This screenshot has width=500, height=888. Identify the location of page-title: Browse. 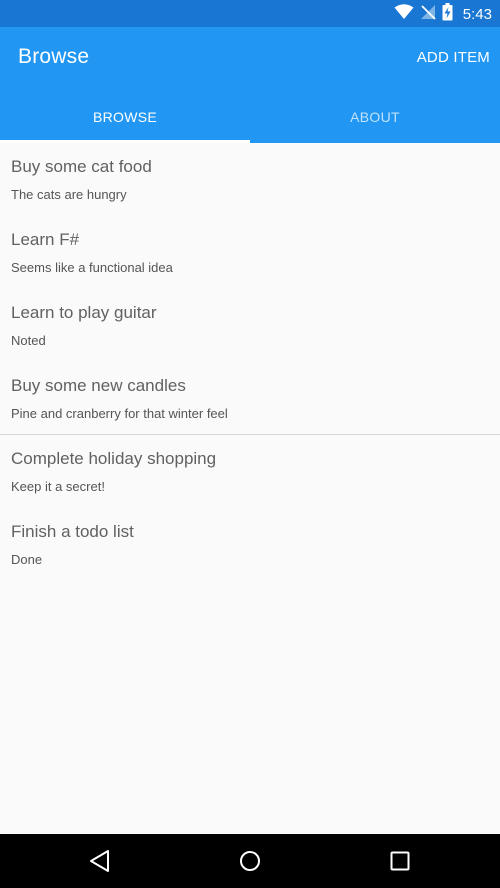
(54, 56).